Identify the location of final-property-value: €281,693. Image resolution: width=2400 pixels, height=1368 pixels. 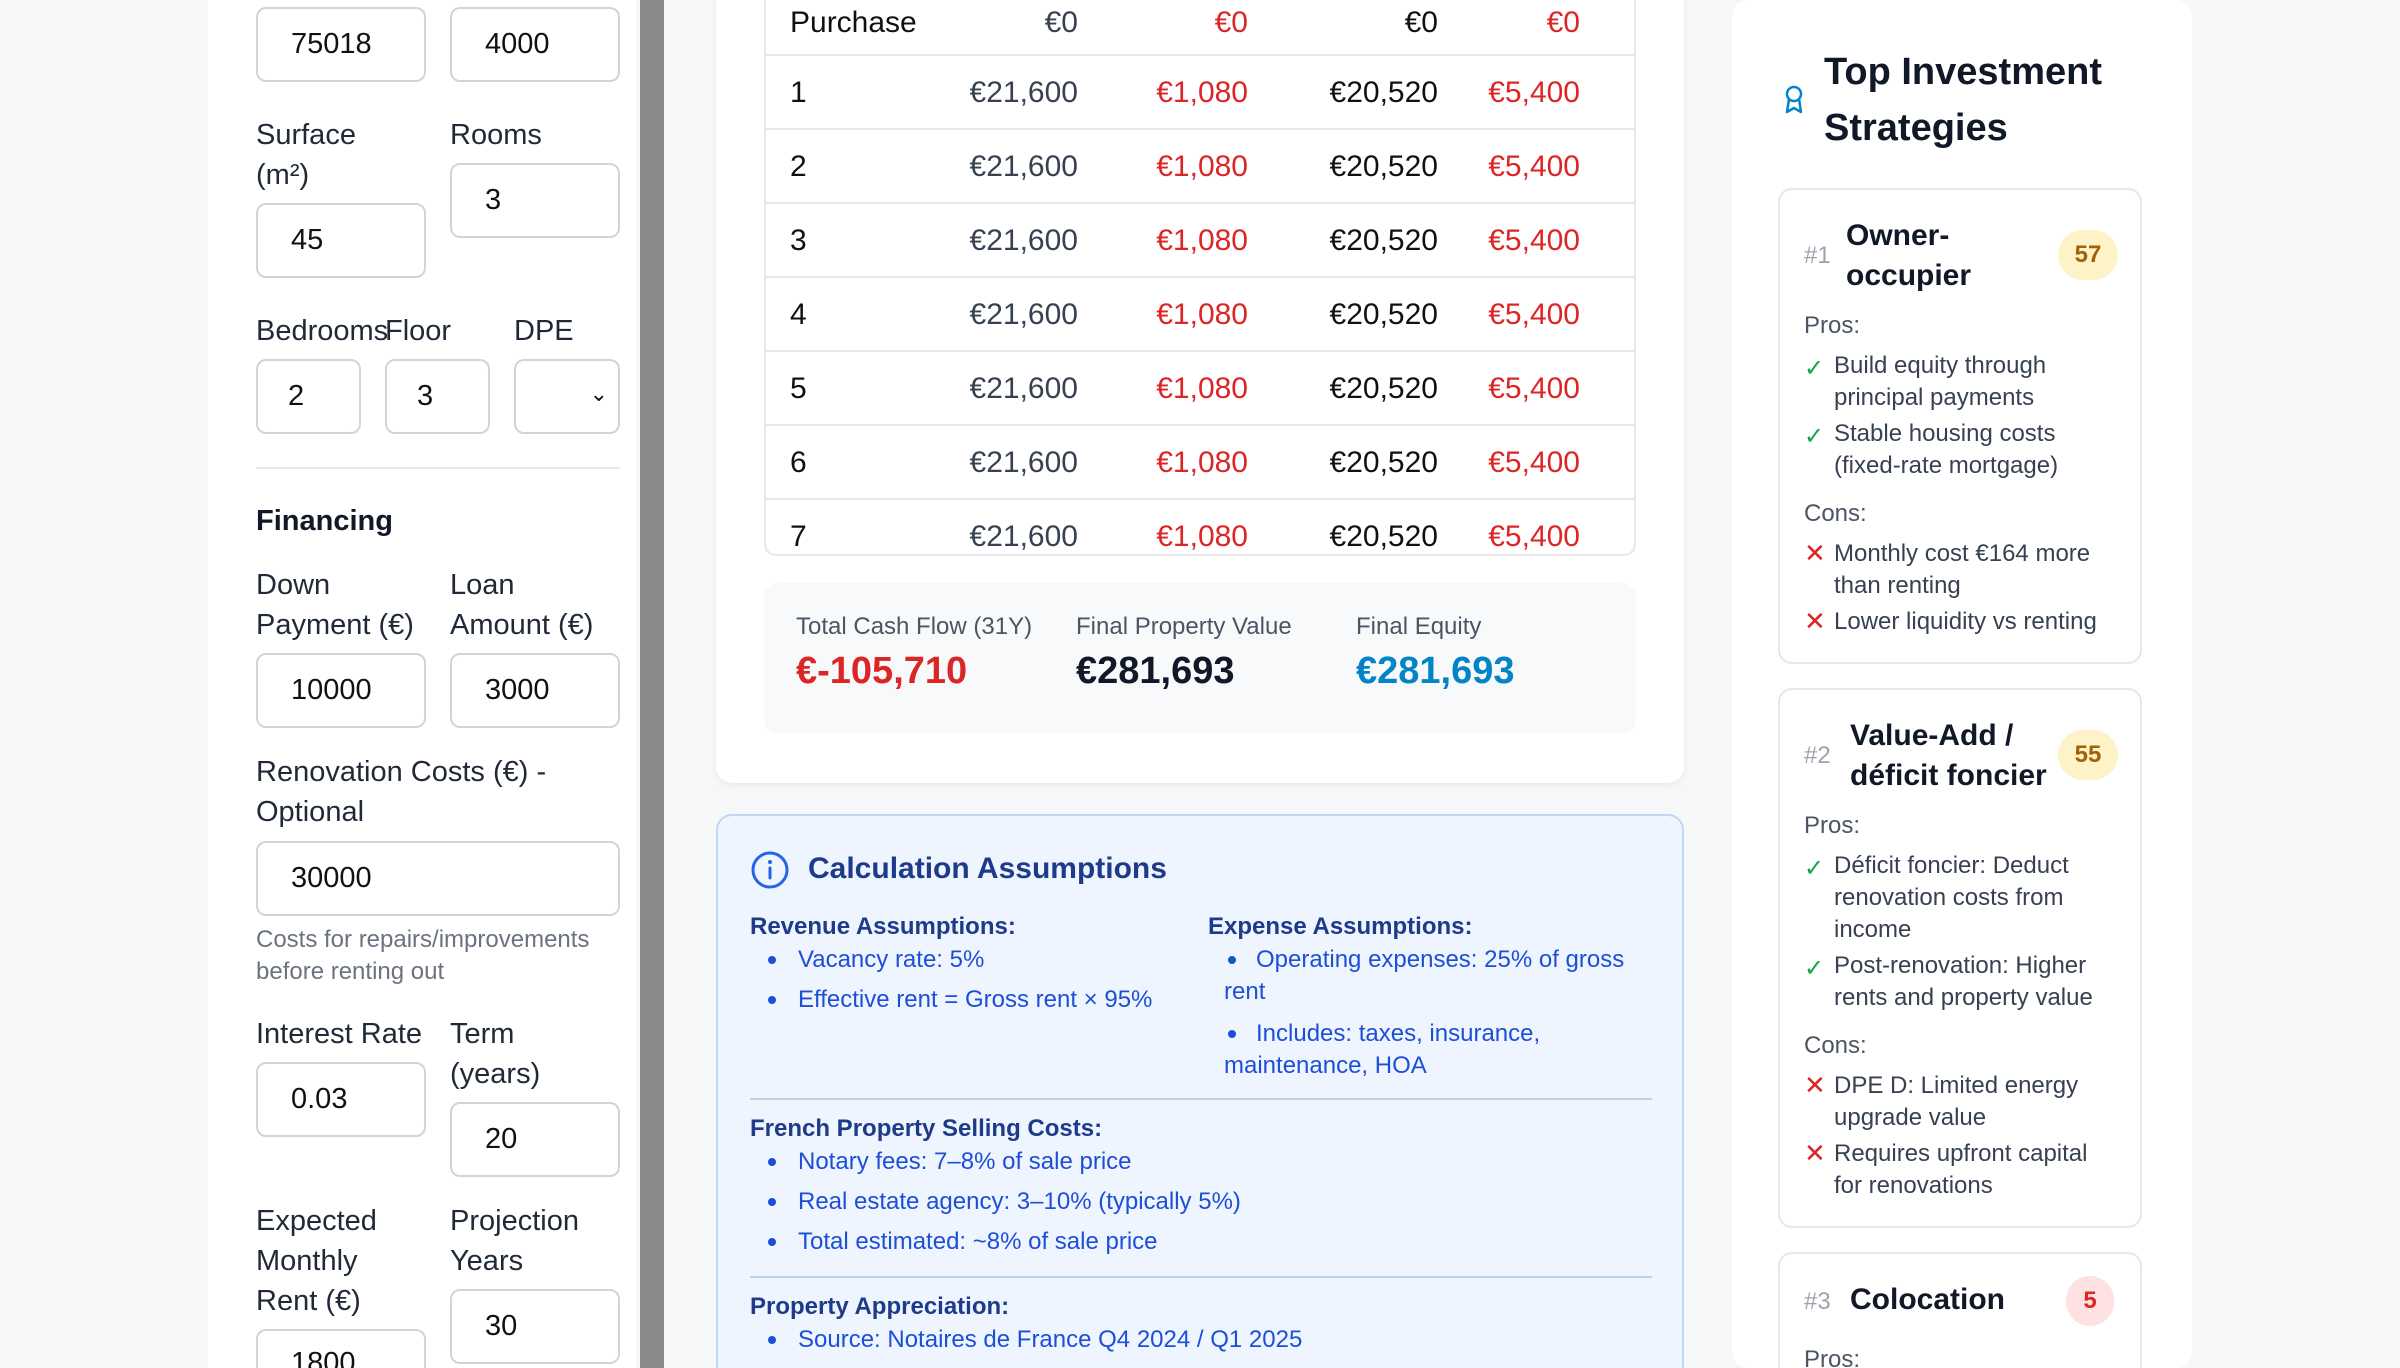
(1155, 671).